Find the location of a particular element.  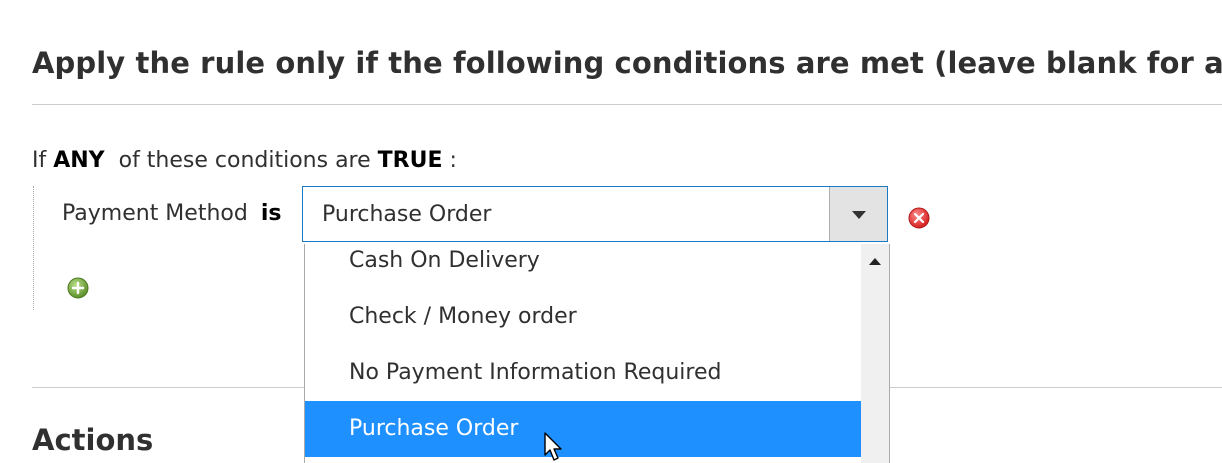

conditions-middle: of these conditions are is located at coordinates (244, 160).